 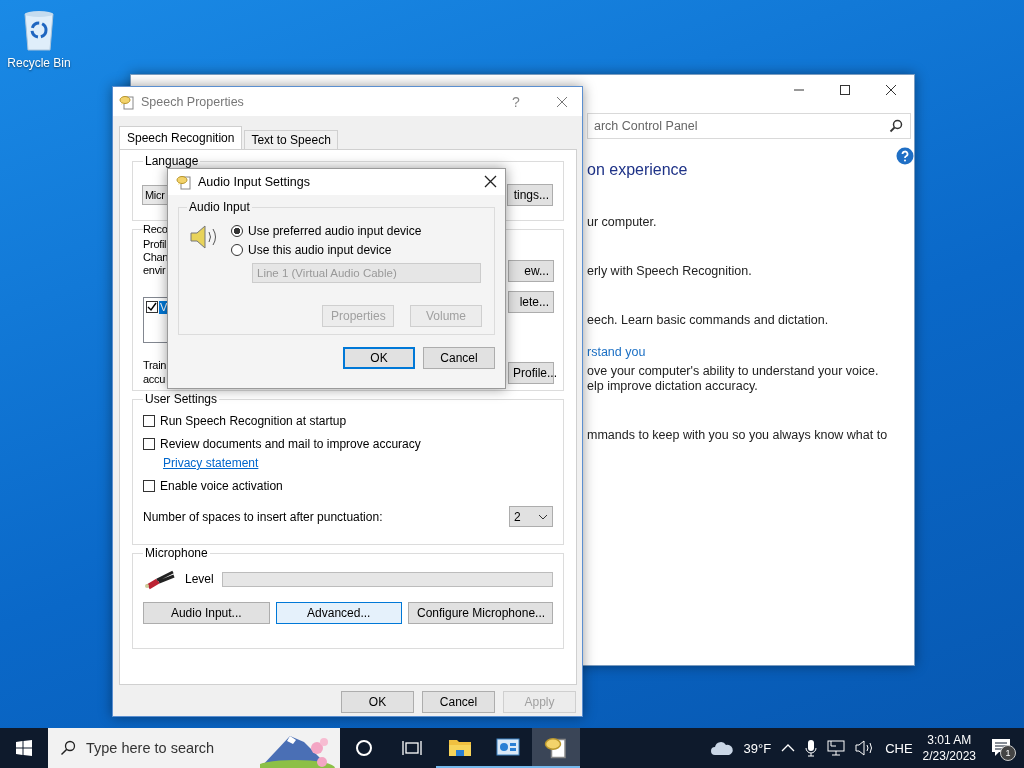 I want to click on windows-logo-icon, so click(x=24, y=748).